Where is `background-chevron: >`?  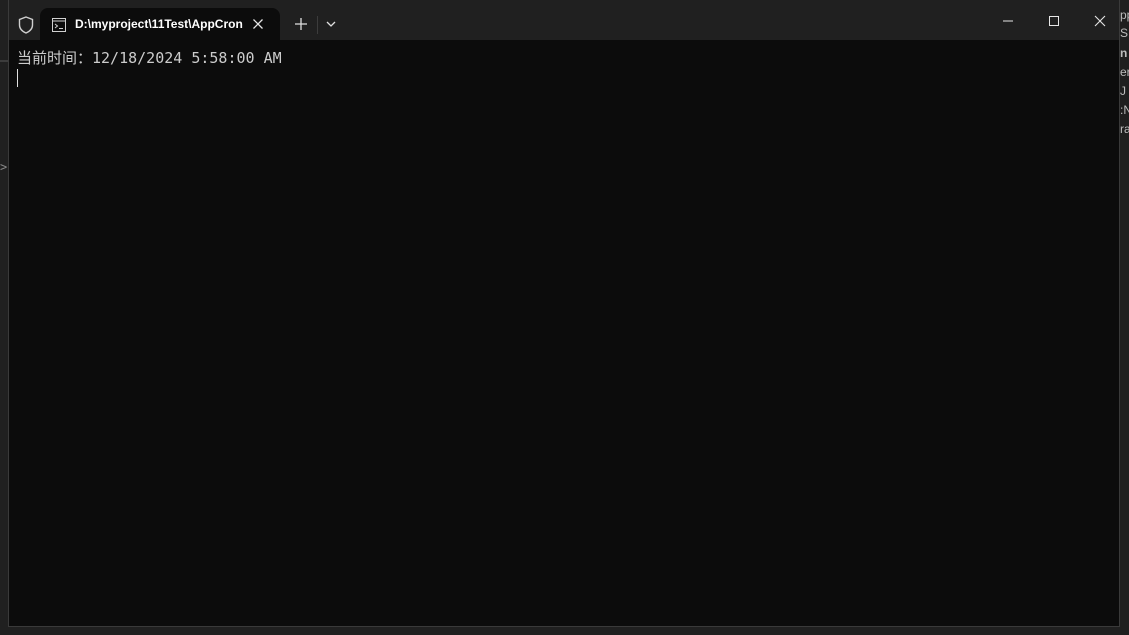 background-chevron: > is located at coordinates (4, 167).